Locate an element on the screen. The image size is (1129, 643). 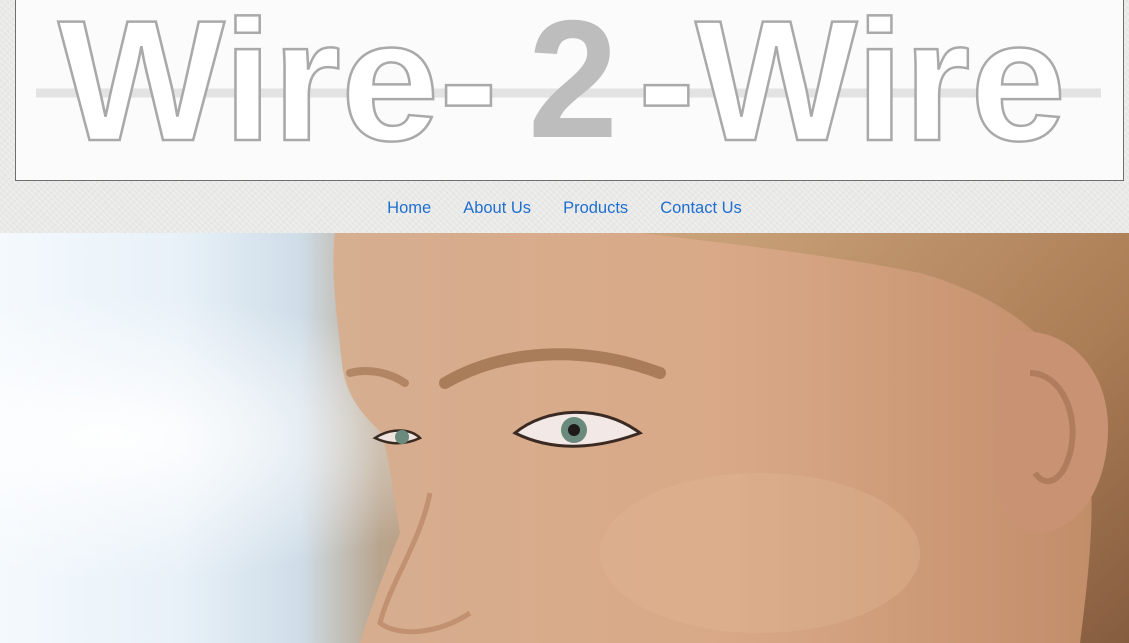
logo-word-left: Wire- is located at coordinates (278, 88).